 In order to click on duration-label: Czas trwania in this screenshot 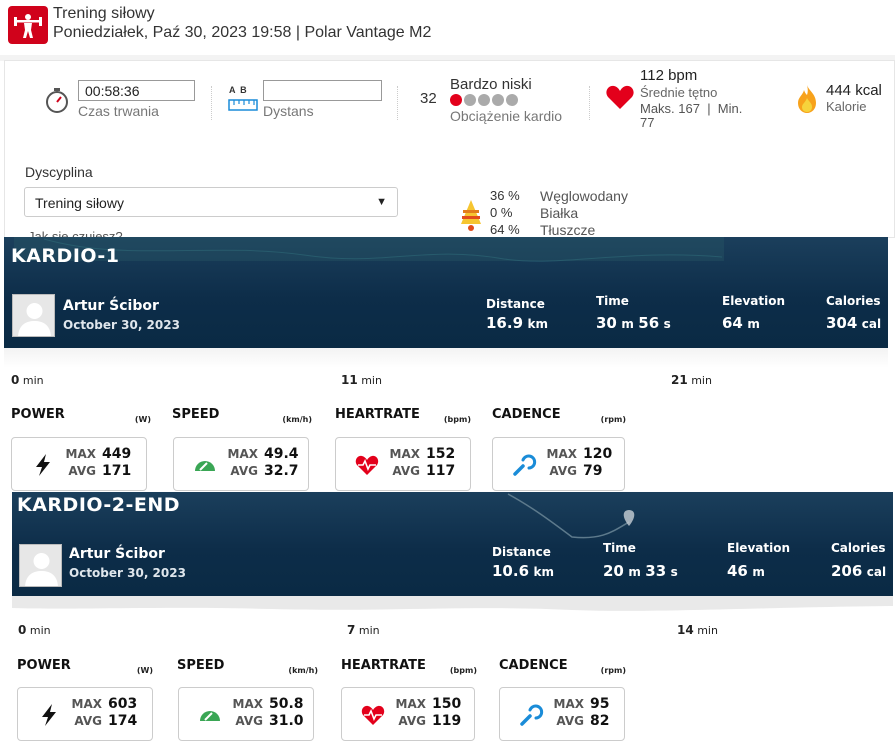, I will do `click(118, 111)`.